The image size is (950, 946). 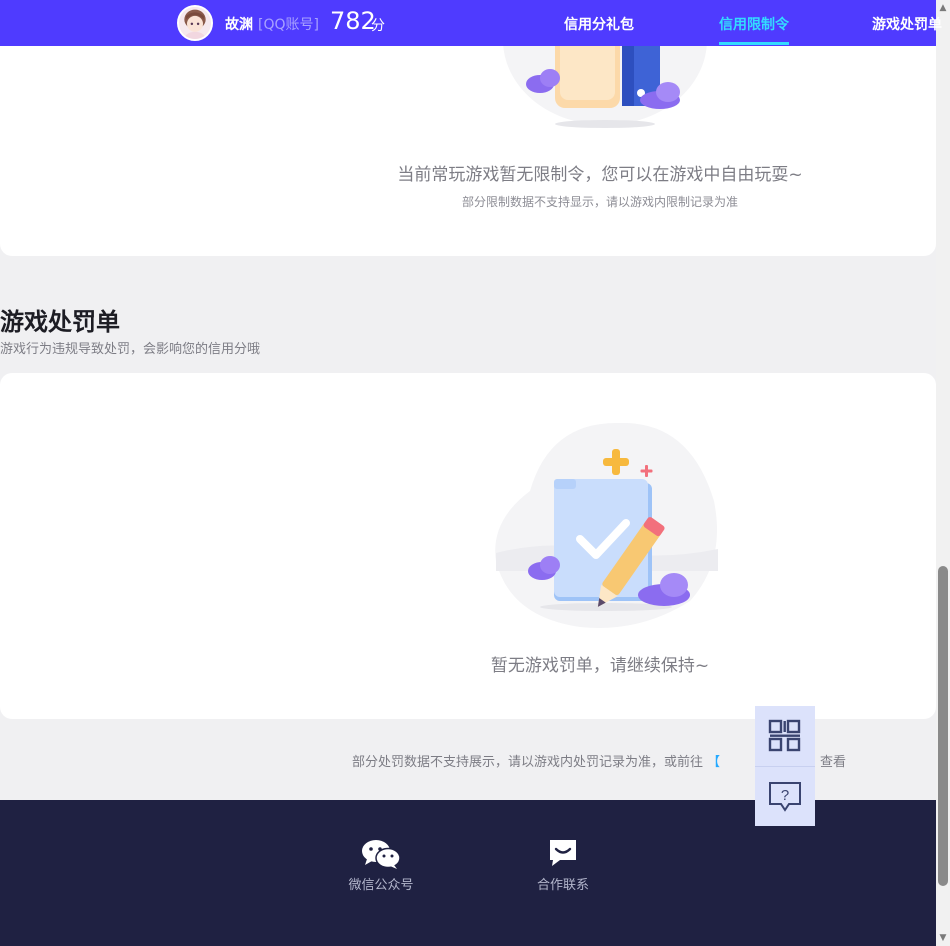 I want to click on wechat-icon, so click(x=381, y=854).